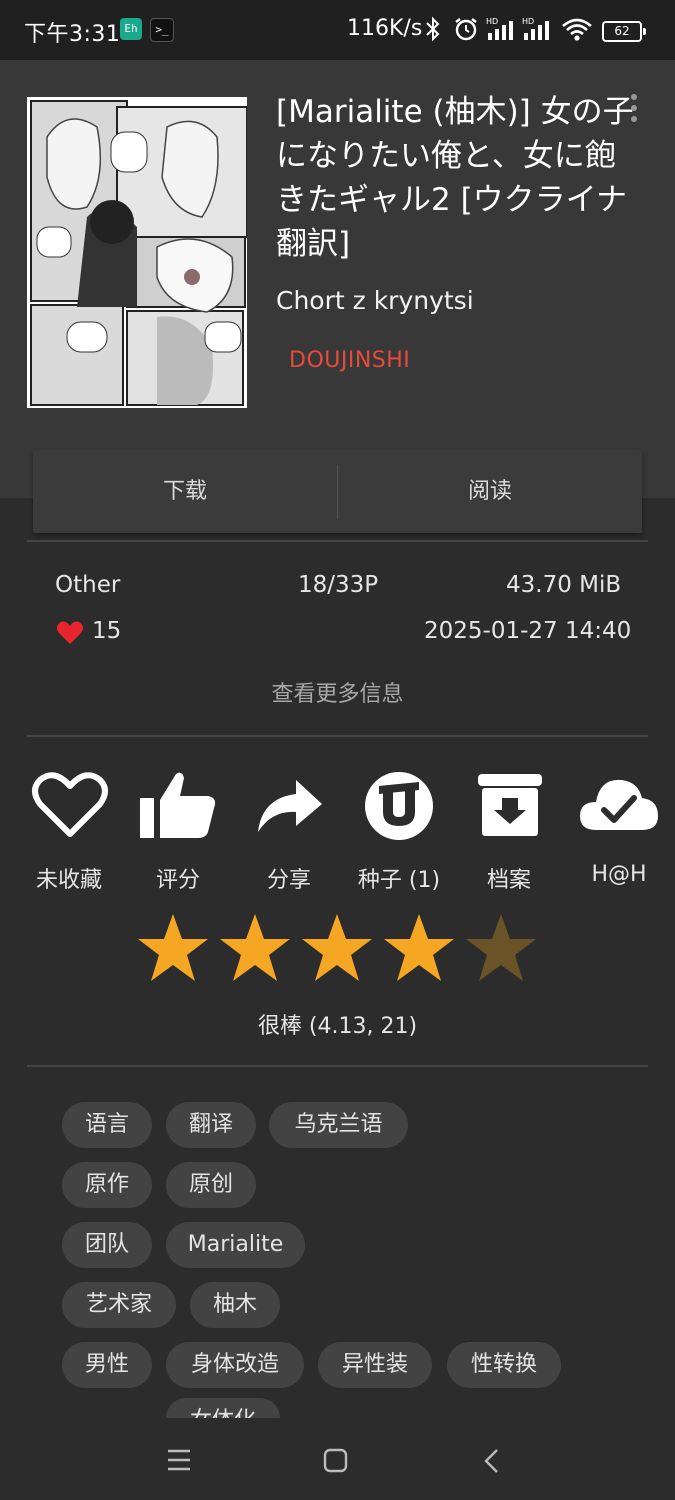 Image resolution: width=675 pixels, height=1500 pixels. What do you see at coordinates (510, 805) in the screenshot?
I see `archive-icon` at bounding box center [510, 805].